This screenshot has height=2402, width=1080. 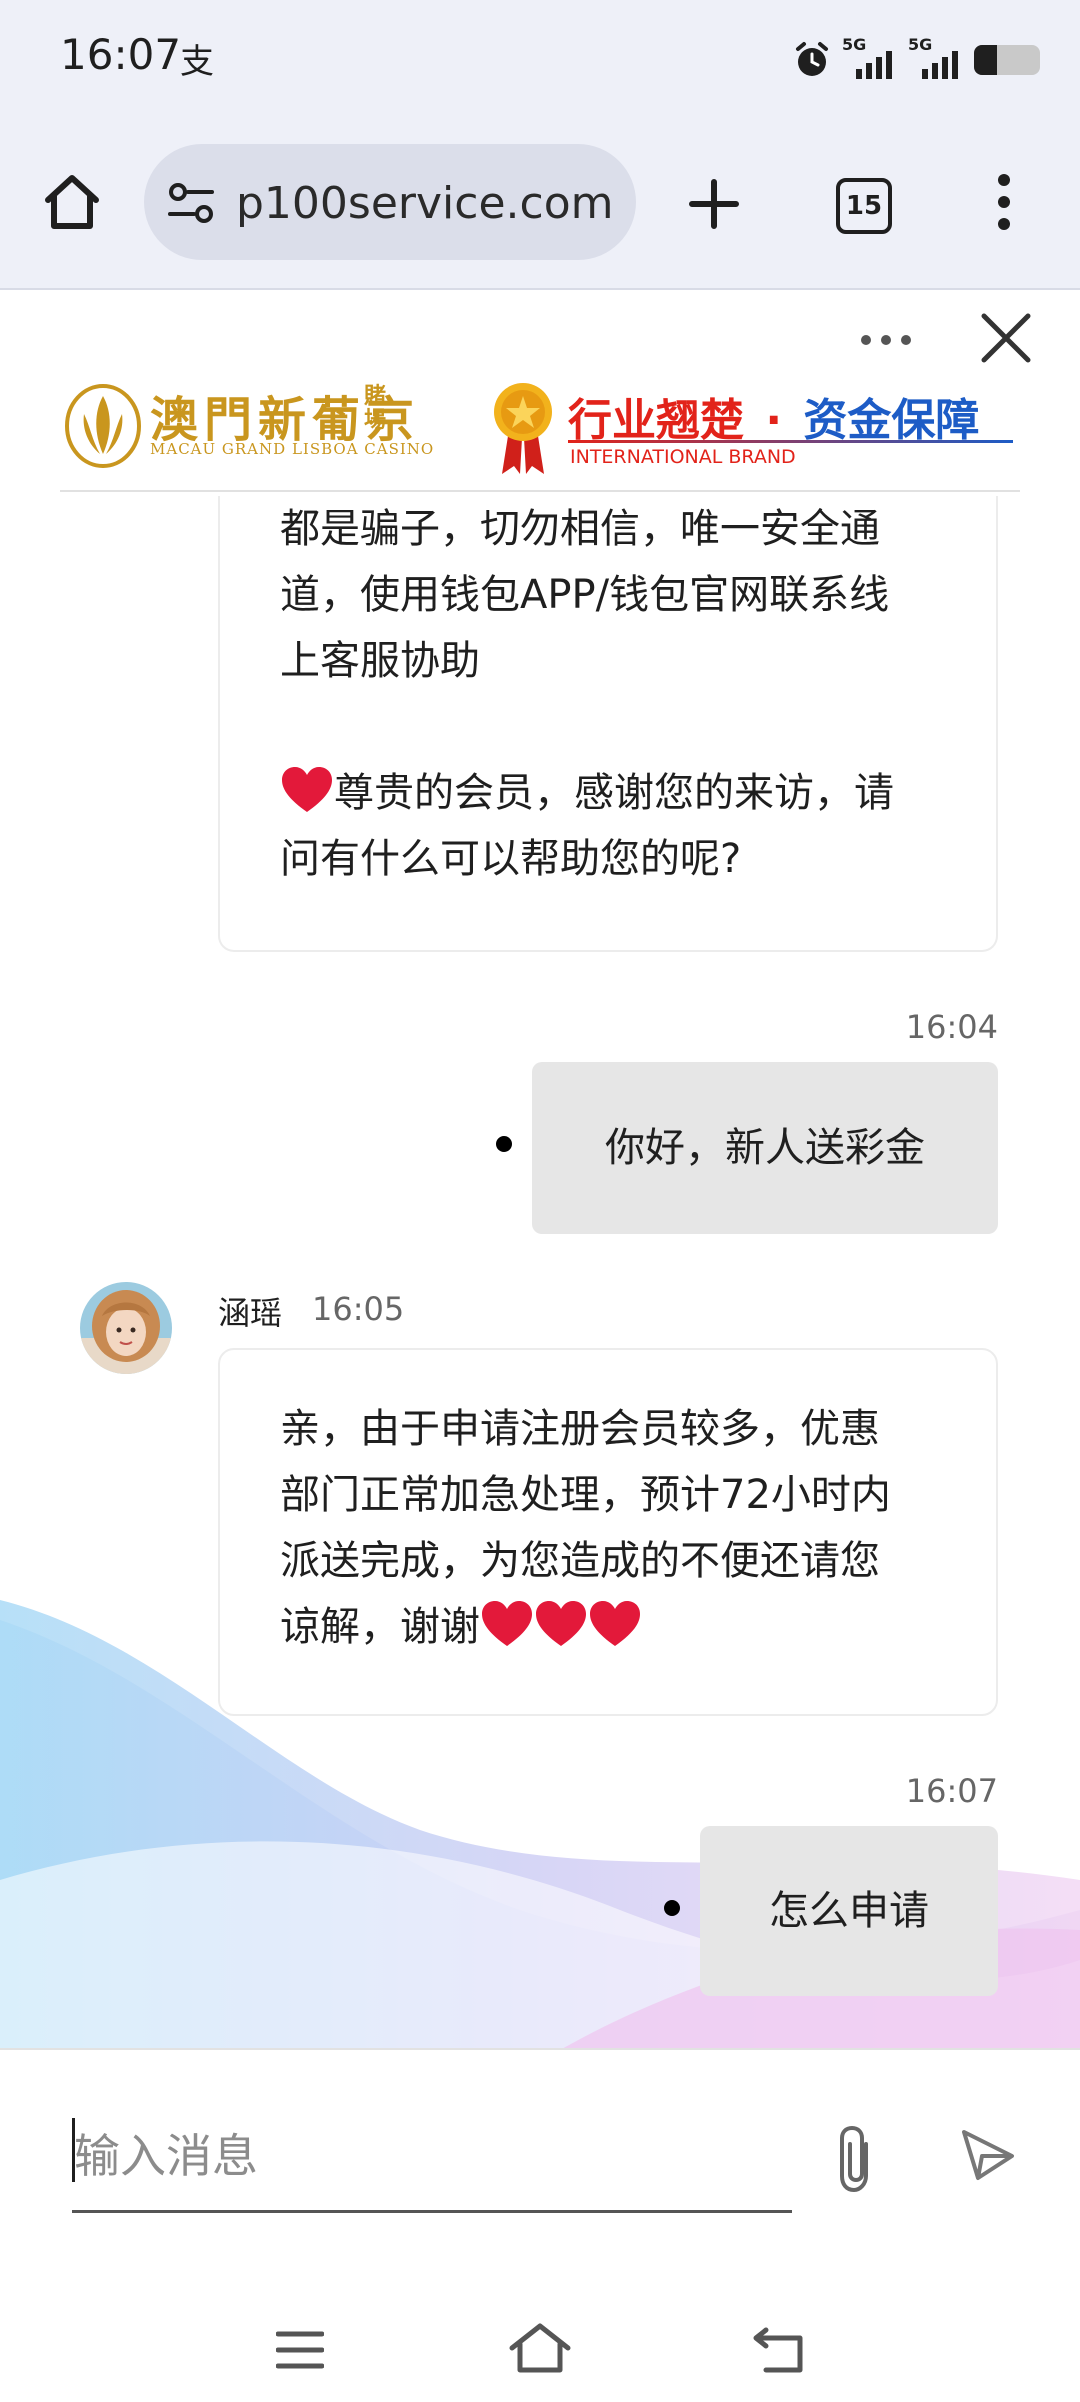 What do you see at coordinates (432, 2211) in the screenshot?
I see `input-underline` at bounding box center [432, 2211].